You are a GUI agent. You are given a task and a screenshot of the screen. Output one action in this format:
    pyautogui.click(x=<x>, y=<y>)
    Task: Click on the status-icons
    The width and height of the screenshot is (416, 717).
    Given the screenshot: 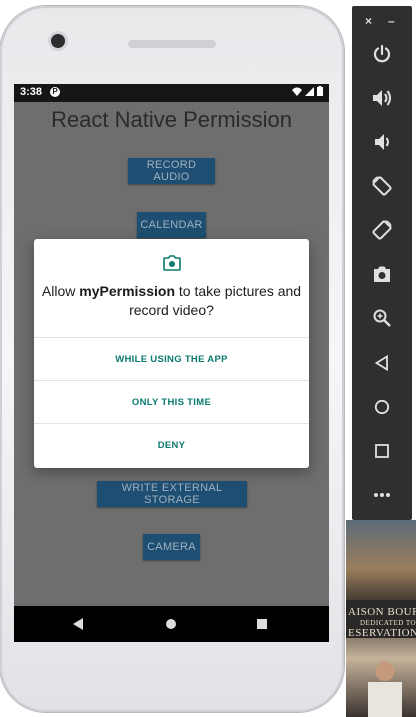 What is the action you would take?
    pyautogui.click(x=307, y=91)
    